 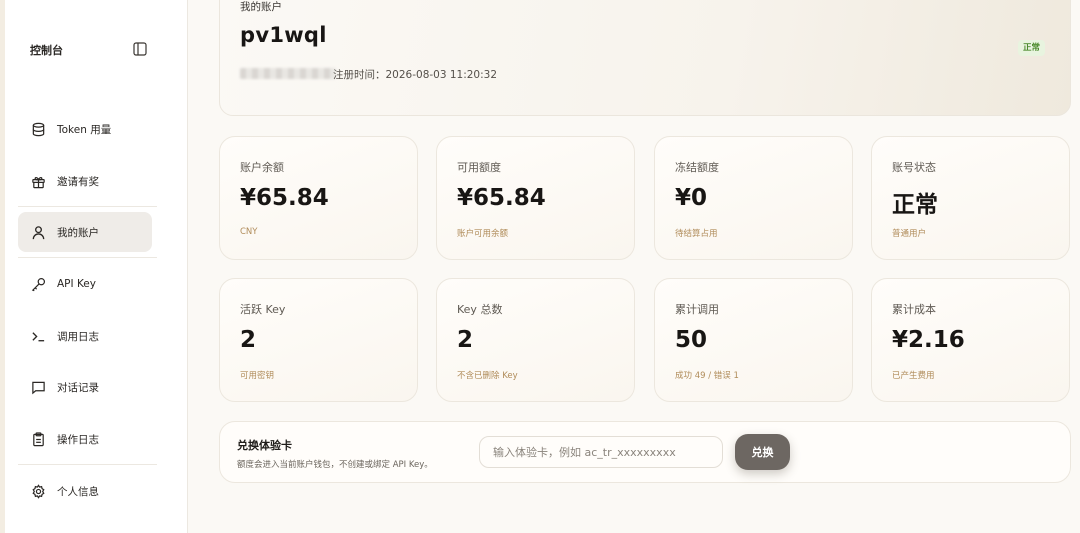 I want to click on sidebar-item-label: 调用日志, so click(x=78, y=336).